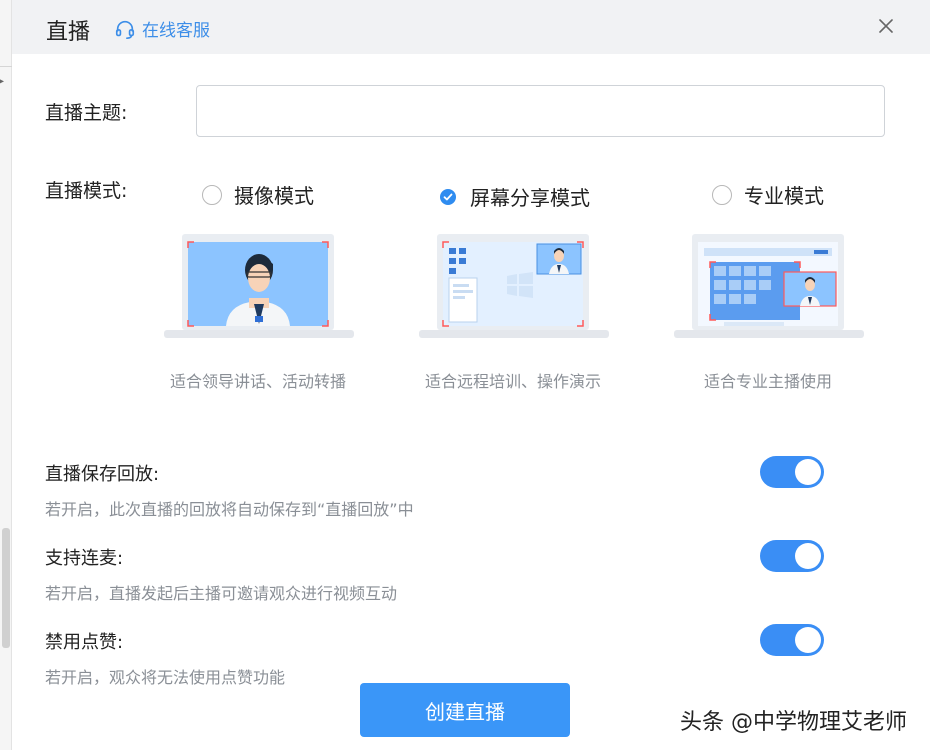  I want to click on option-title-disable-likes: 禁用点赞:, so click(84, 642).